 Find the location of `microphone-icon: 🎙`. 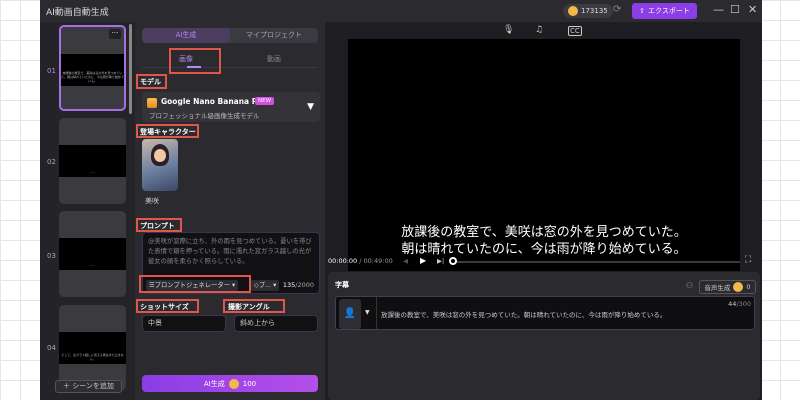

microphone-icon: 🎙 is located at coordinates (508, 30).